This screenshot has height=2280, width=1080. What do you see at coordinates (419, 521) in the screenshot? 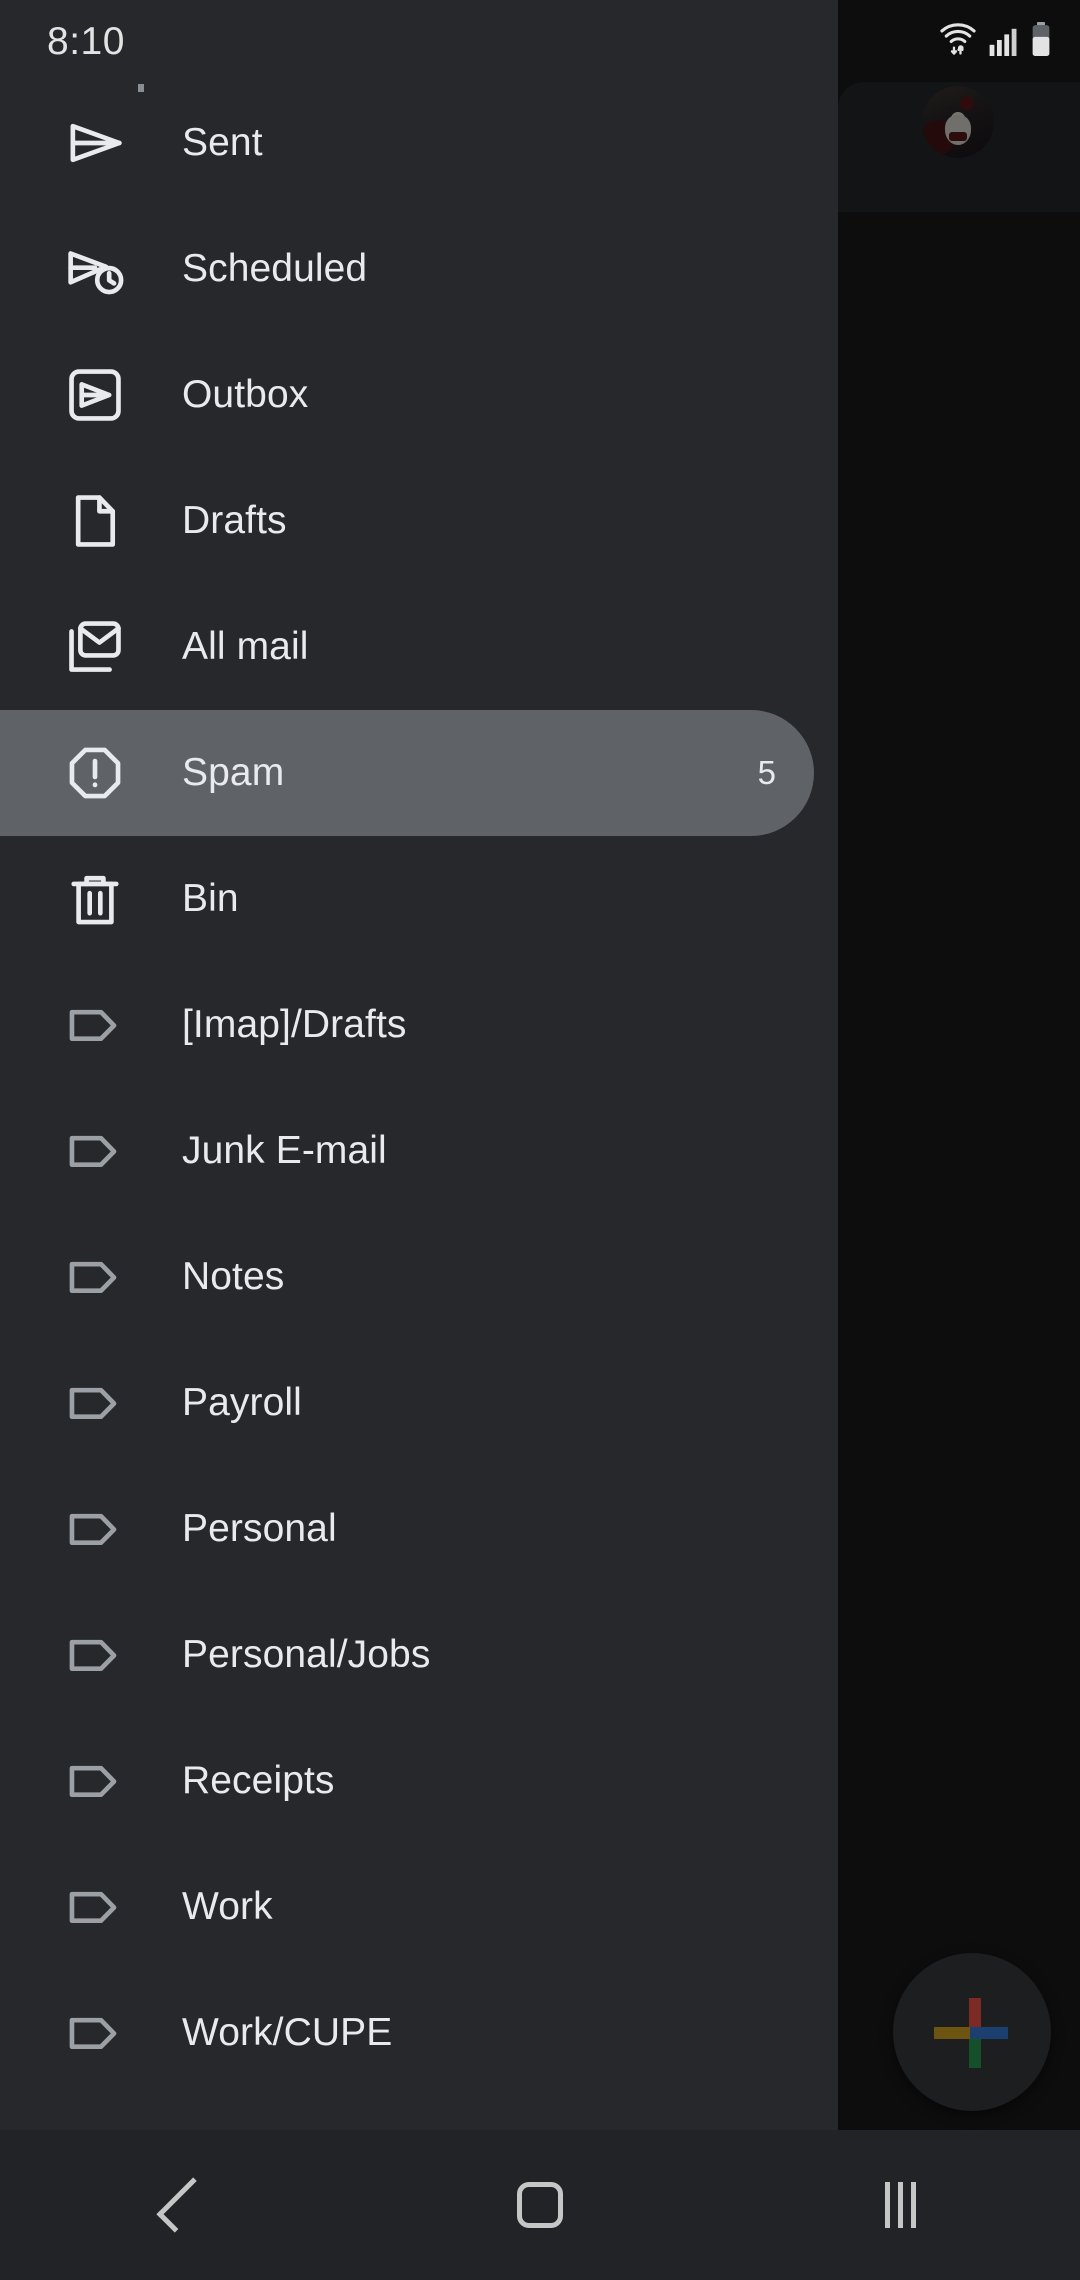
I see `drawer-item-drafts: Drafts` at bounding box center [419, 521].